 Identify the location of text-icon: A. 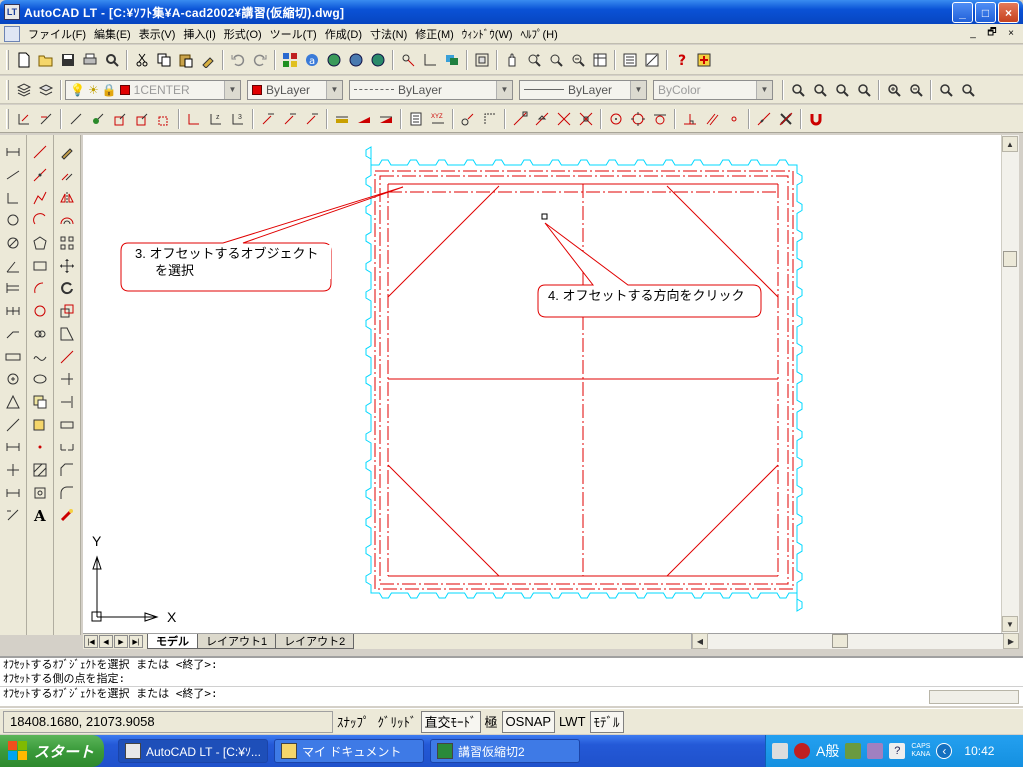
(40, 515).